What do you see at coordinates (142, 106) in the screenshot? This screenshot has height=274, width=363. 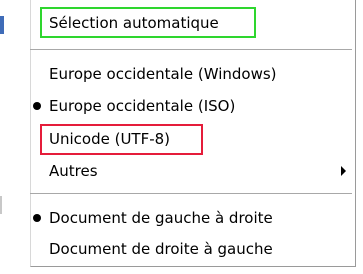 I see `menu-item-label: Europe occidentale (ISO)` at bounding box center [142, 106].